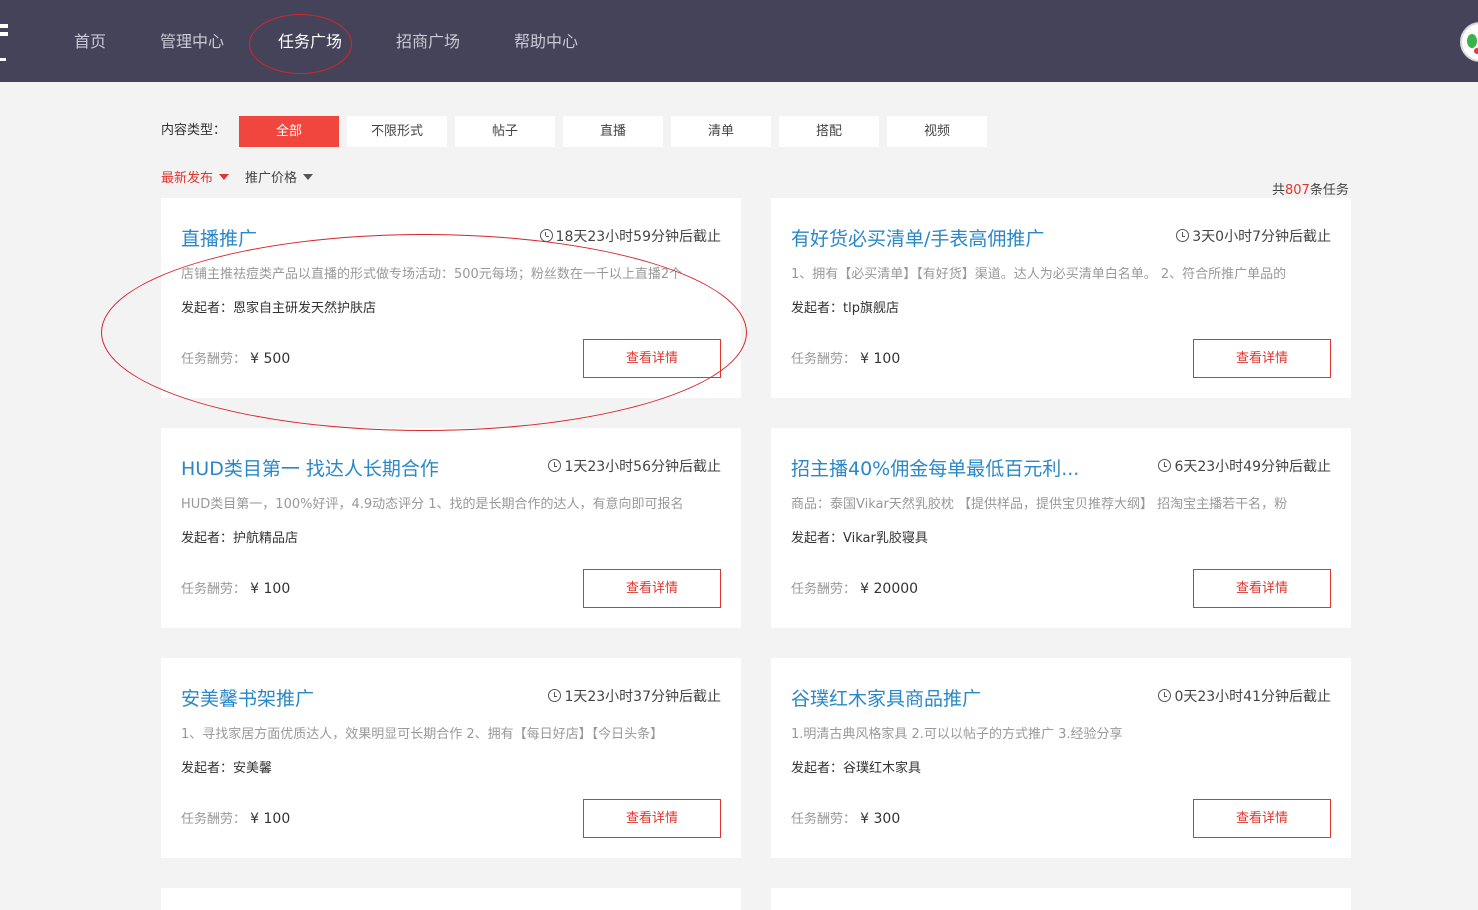 The image size is (1478, 910). Describe the element at coordinates (397, 131) in the screenshot. I see `filter-chip-unlimited: 不限形式` at that location.